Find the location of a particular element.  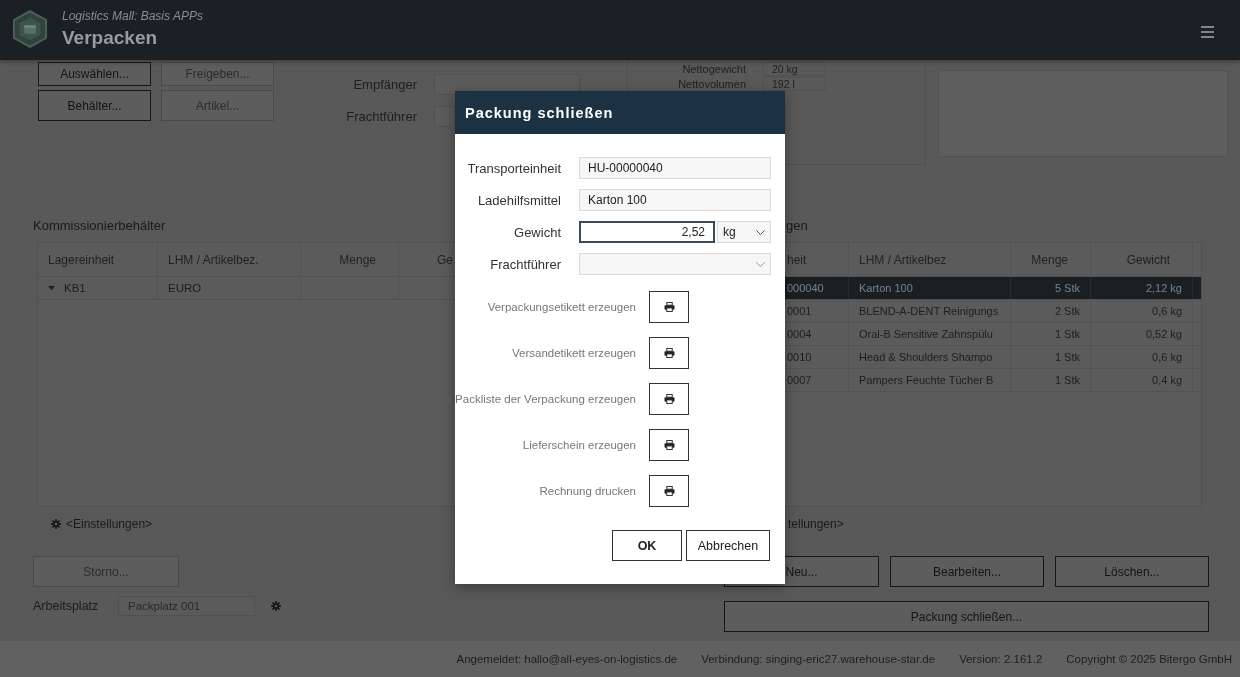

table-cell: Pampers Feuchte Tücher B is located at coordinates (930, 380).